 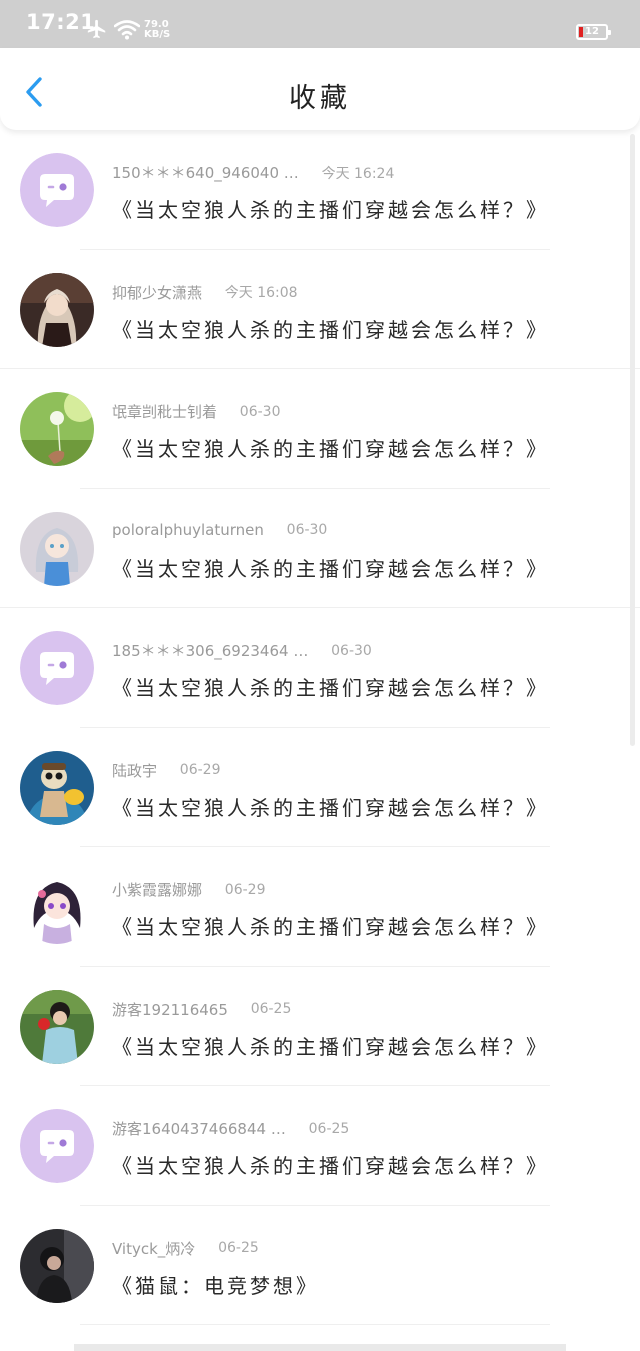 I want to click on item-meta: 150＊＊＊640_946040 … 今天 16:24, so click(x=253, y=173).